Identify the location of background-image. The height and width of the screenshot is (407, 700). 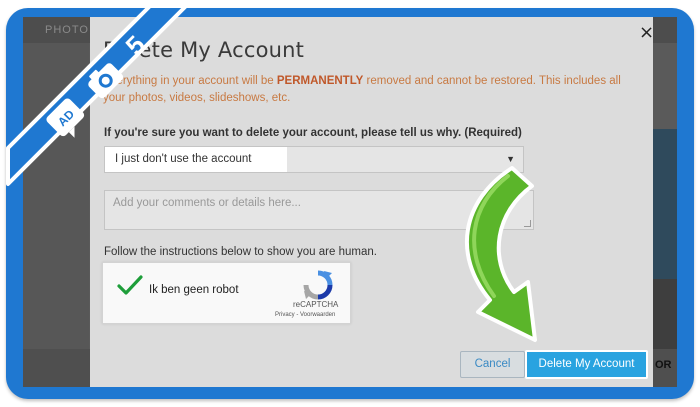
(665, 204).